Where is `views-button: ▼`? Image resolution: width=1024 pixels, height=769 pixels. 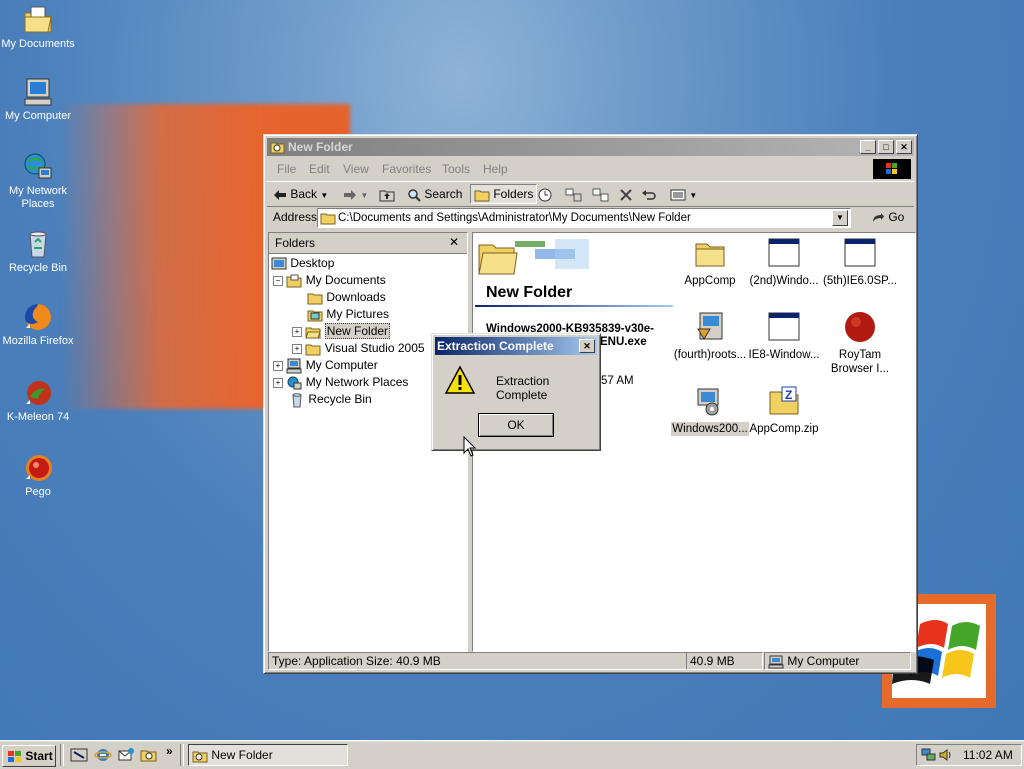 views-button: ▼ is located at coordinates (683, 194).